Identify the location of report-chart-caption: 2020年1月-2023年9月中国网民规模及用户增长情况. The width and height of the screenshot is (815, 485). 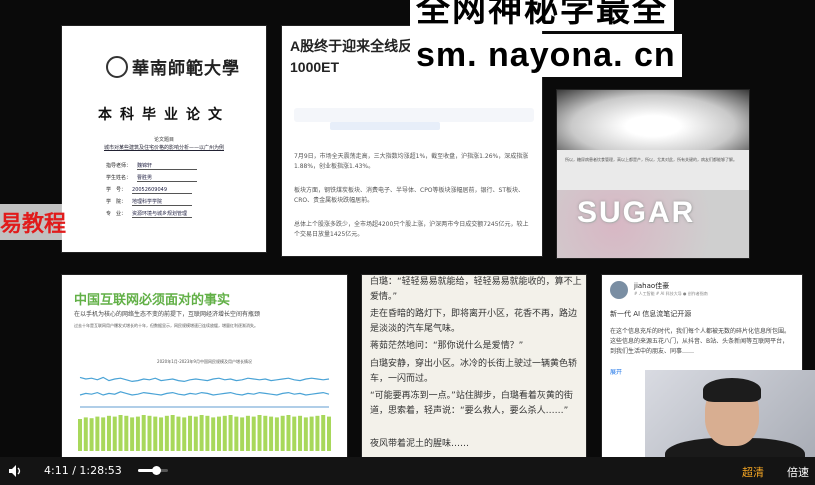
(204, 361).